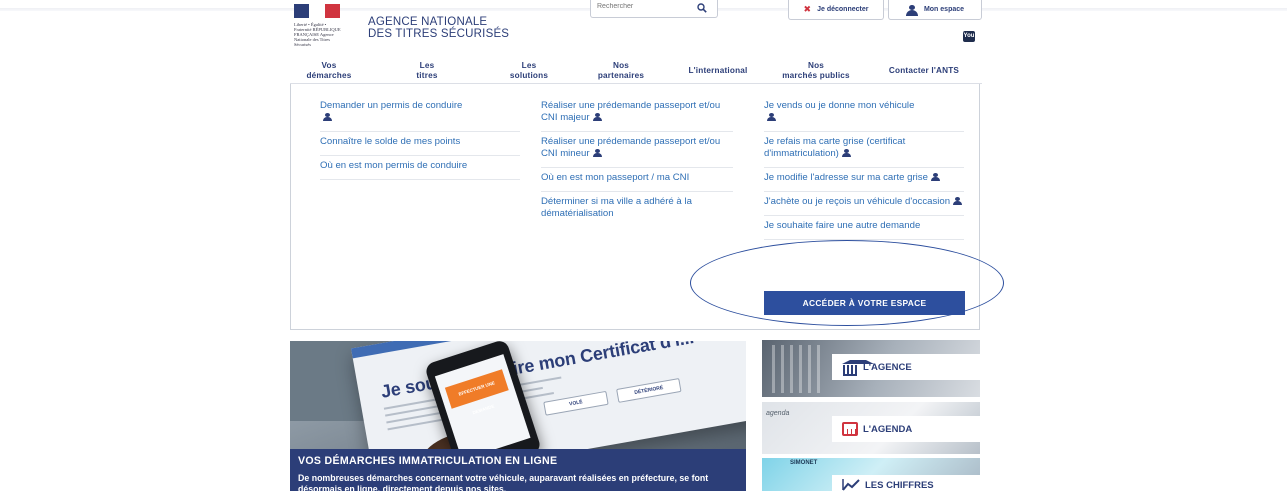 This screenshot has width=1287, height=491. What do you see at coordinates (846, 177) in the screenshot?
I see `link-label: Je modifie l'adresse sur ma carte grise` at bounding box center [846, 177].